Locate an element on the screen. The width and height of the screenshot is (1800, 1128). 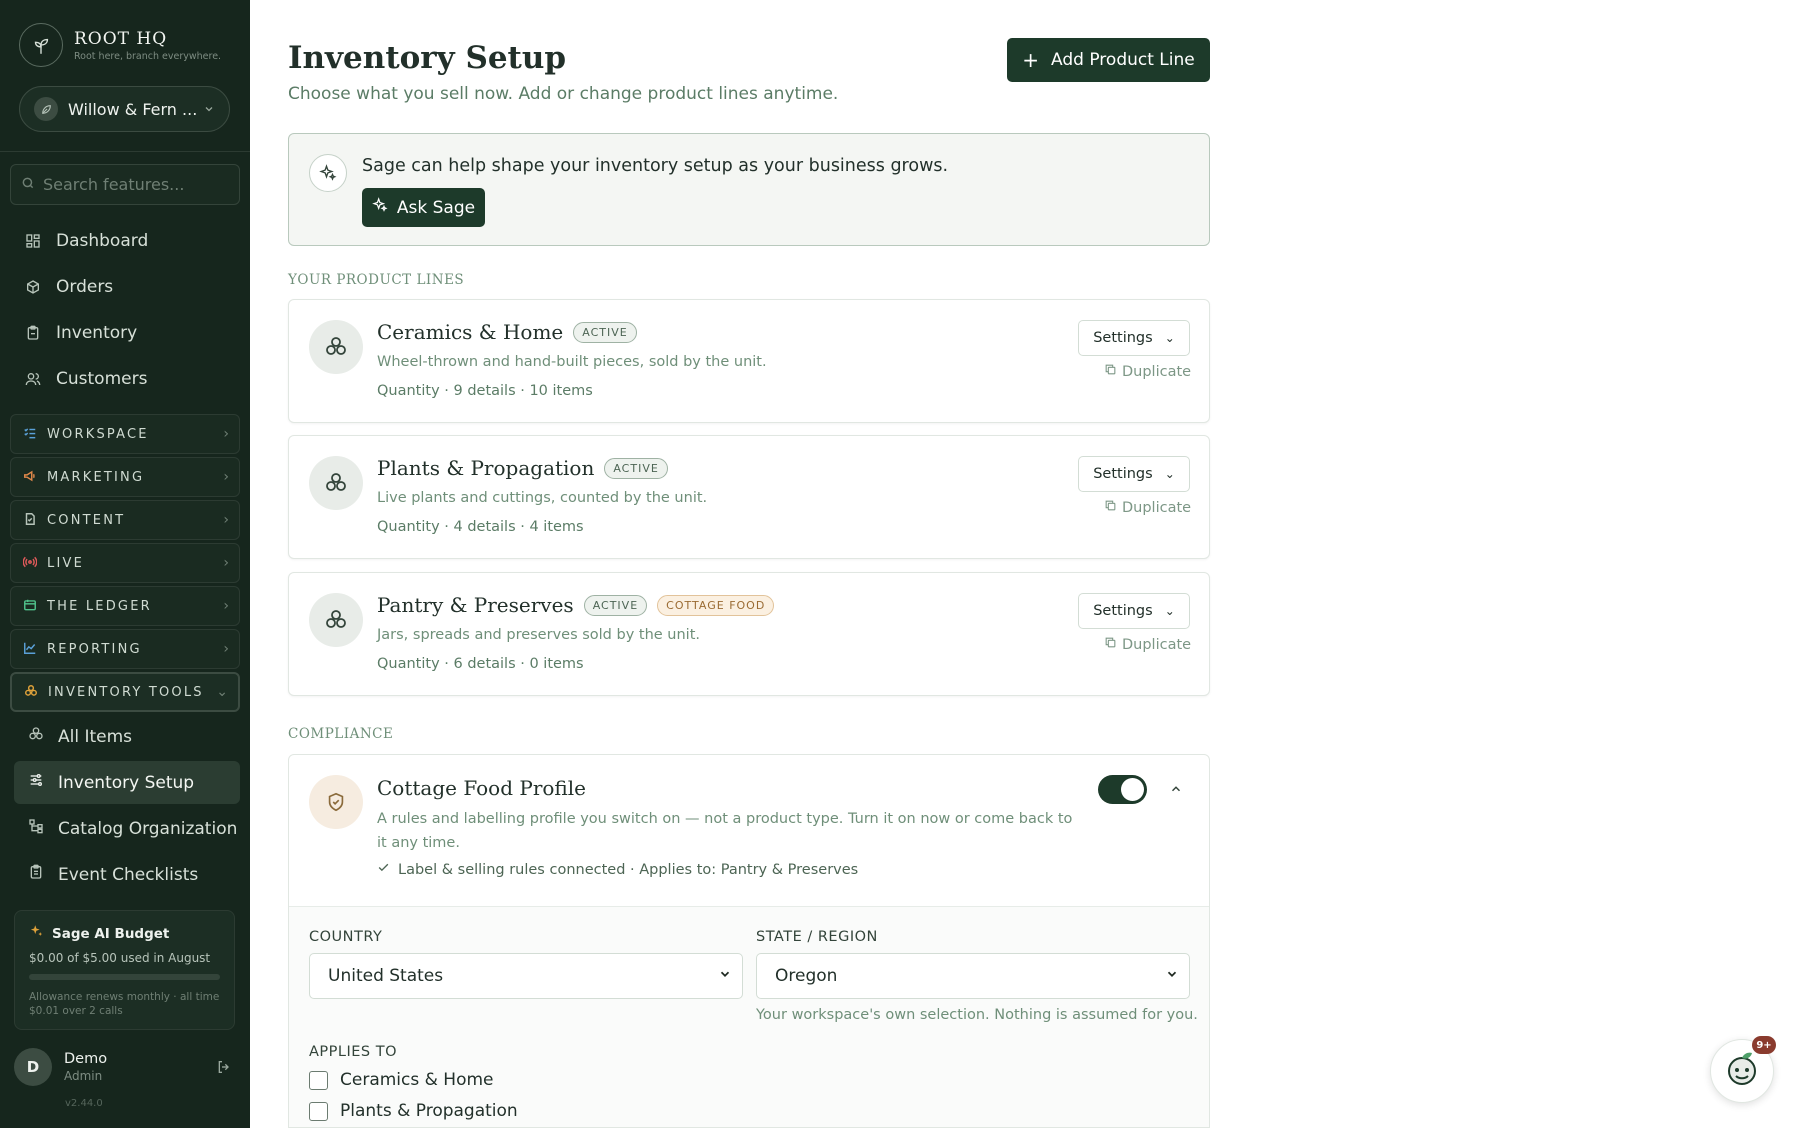
section-reporting: REPORTING › is located at coordinates (125, 649).